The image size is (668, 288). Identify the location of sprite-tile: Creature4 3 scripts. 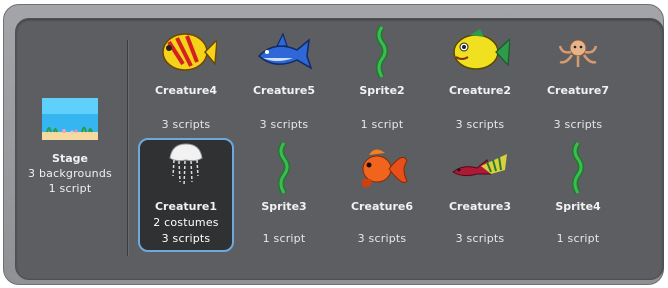
(186, 80).